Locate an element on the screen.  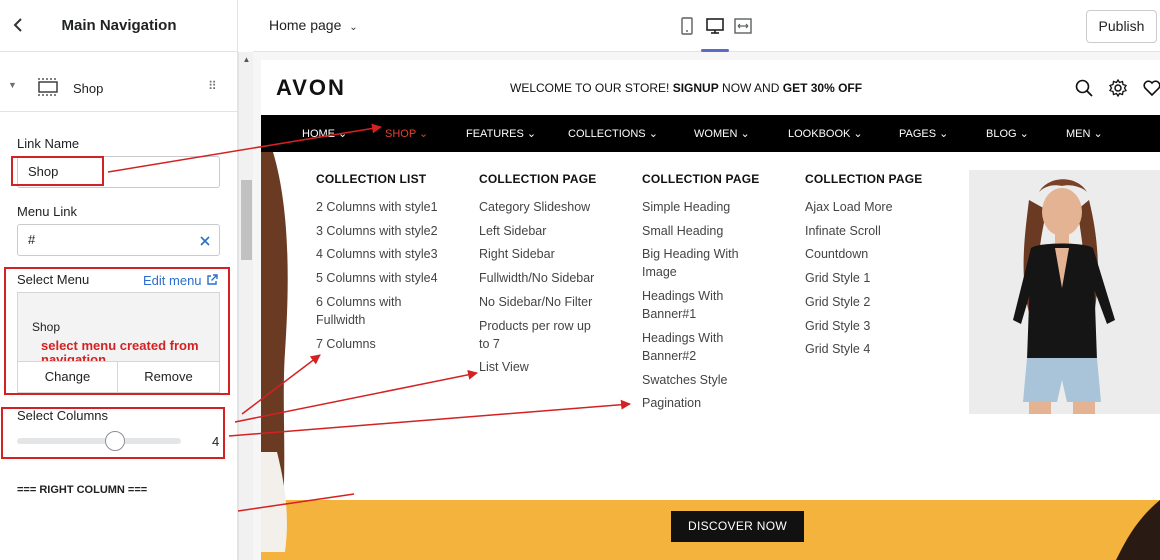
nav-label: FEATURES is located at coordinates (495, 134).